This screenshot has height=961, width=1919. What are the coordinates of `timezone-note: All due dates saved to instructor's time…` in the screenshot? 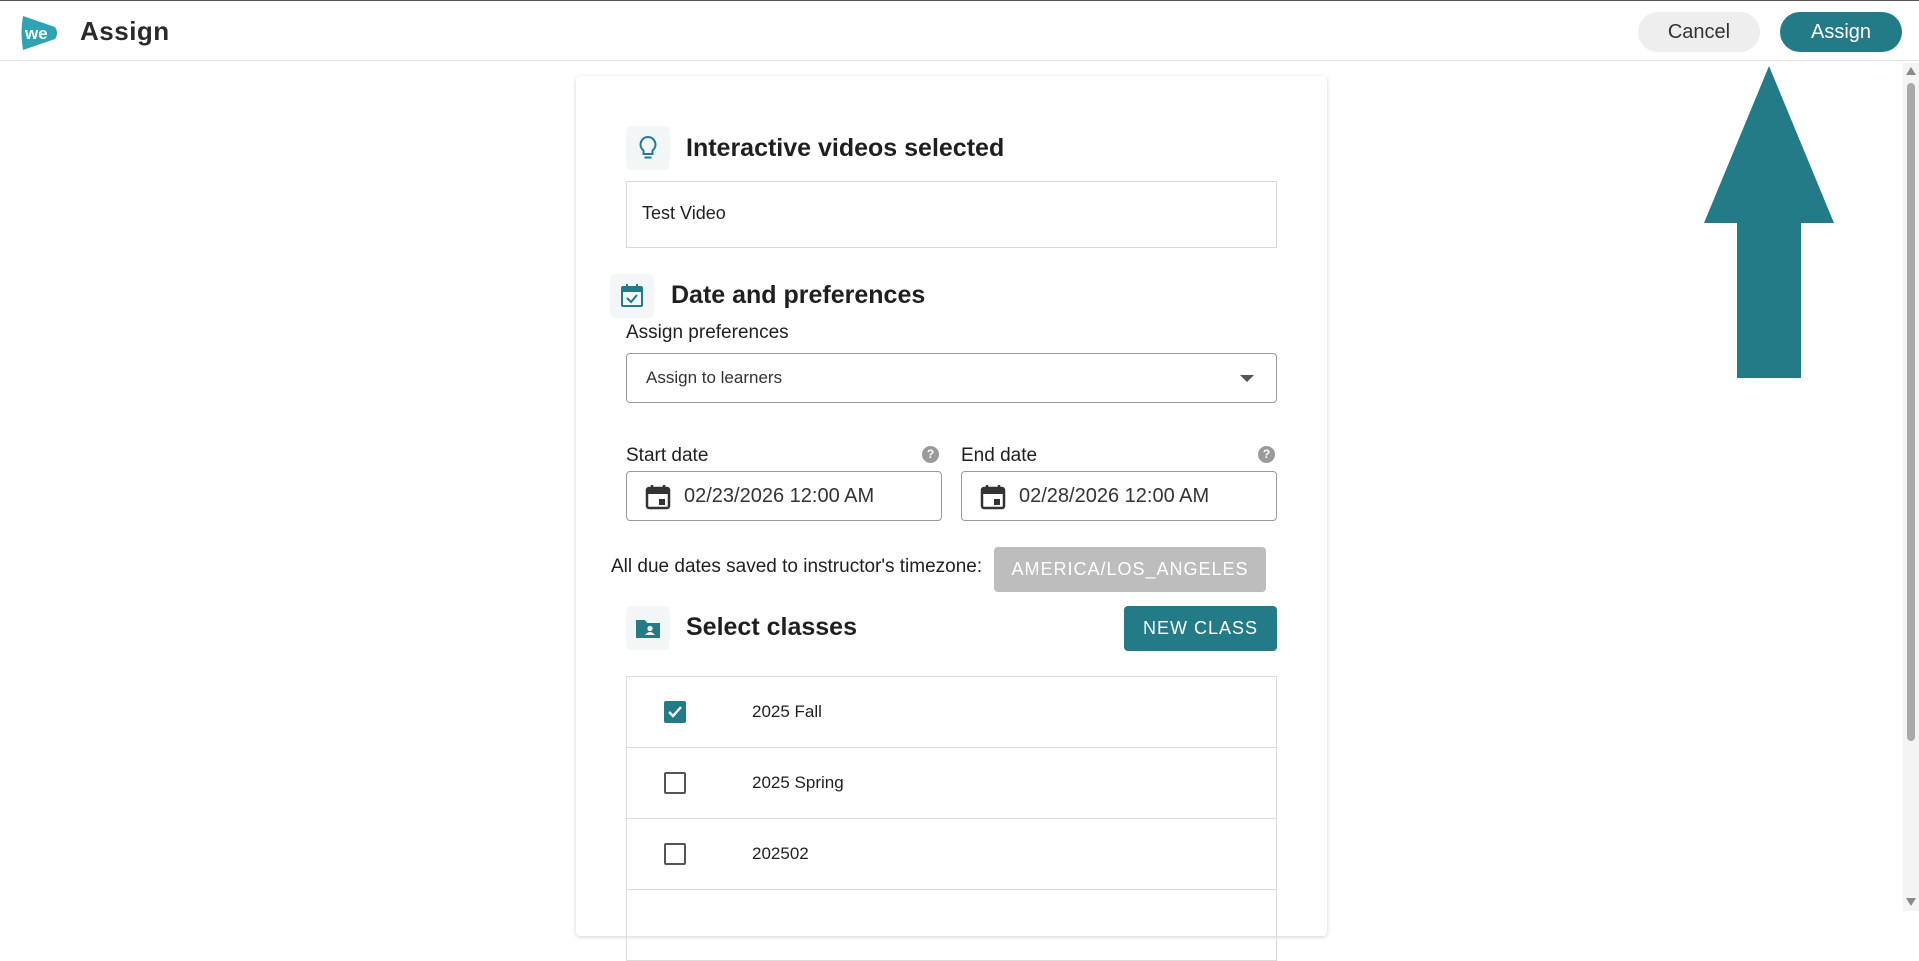 It's located at (797, 566).